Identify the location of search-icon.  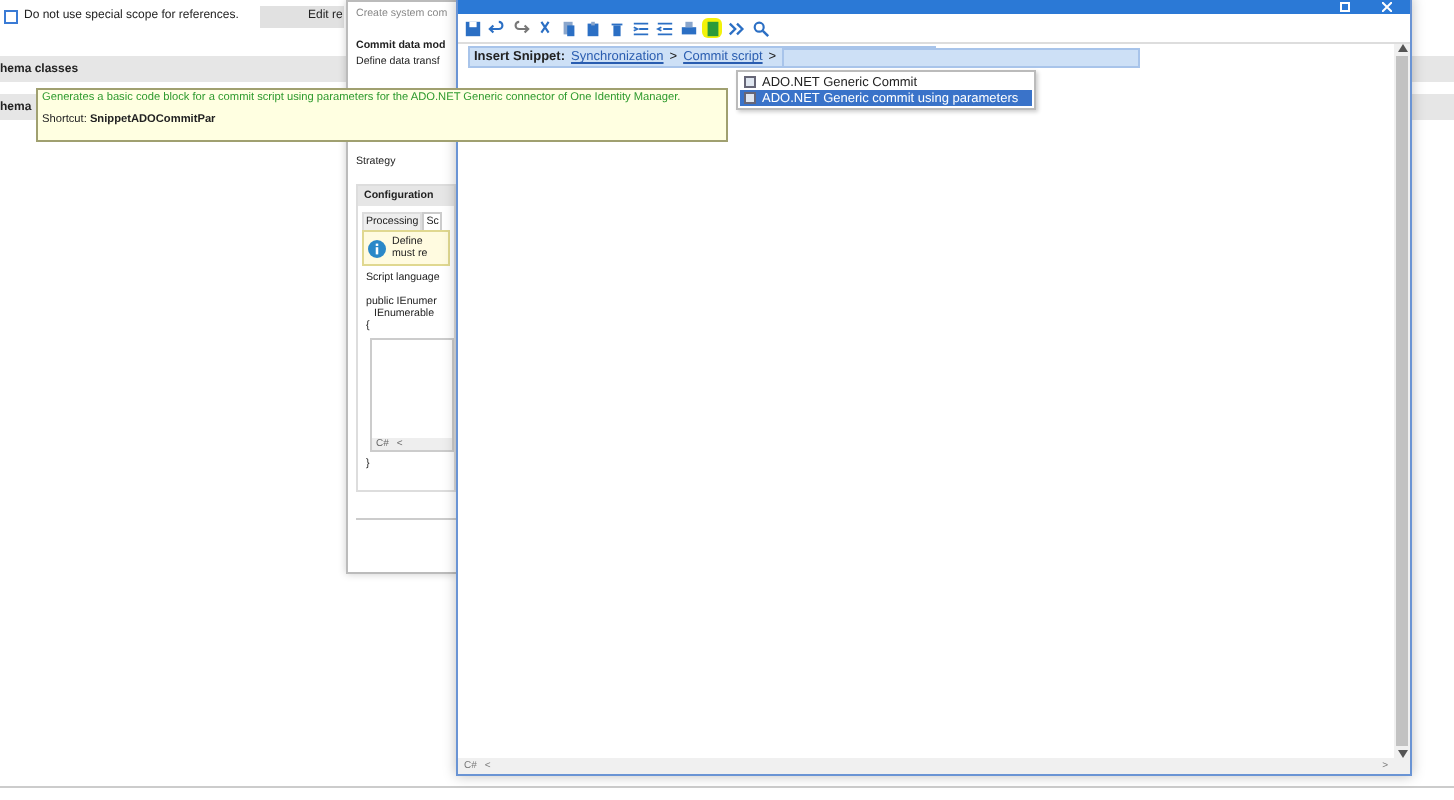
(760, 28).